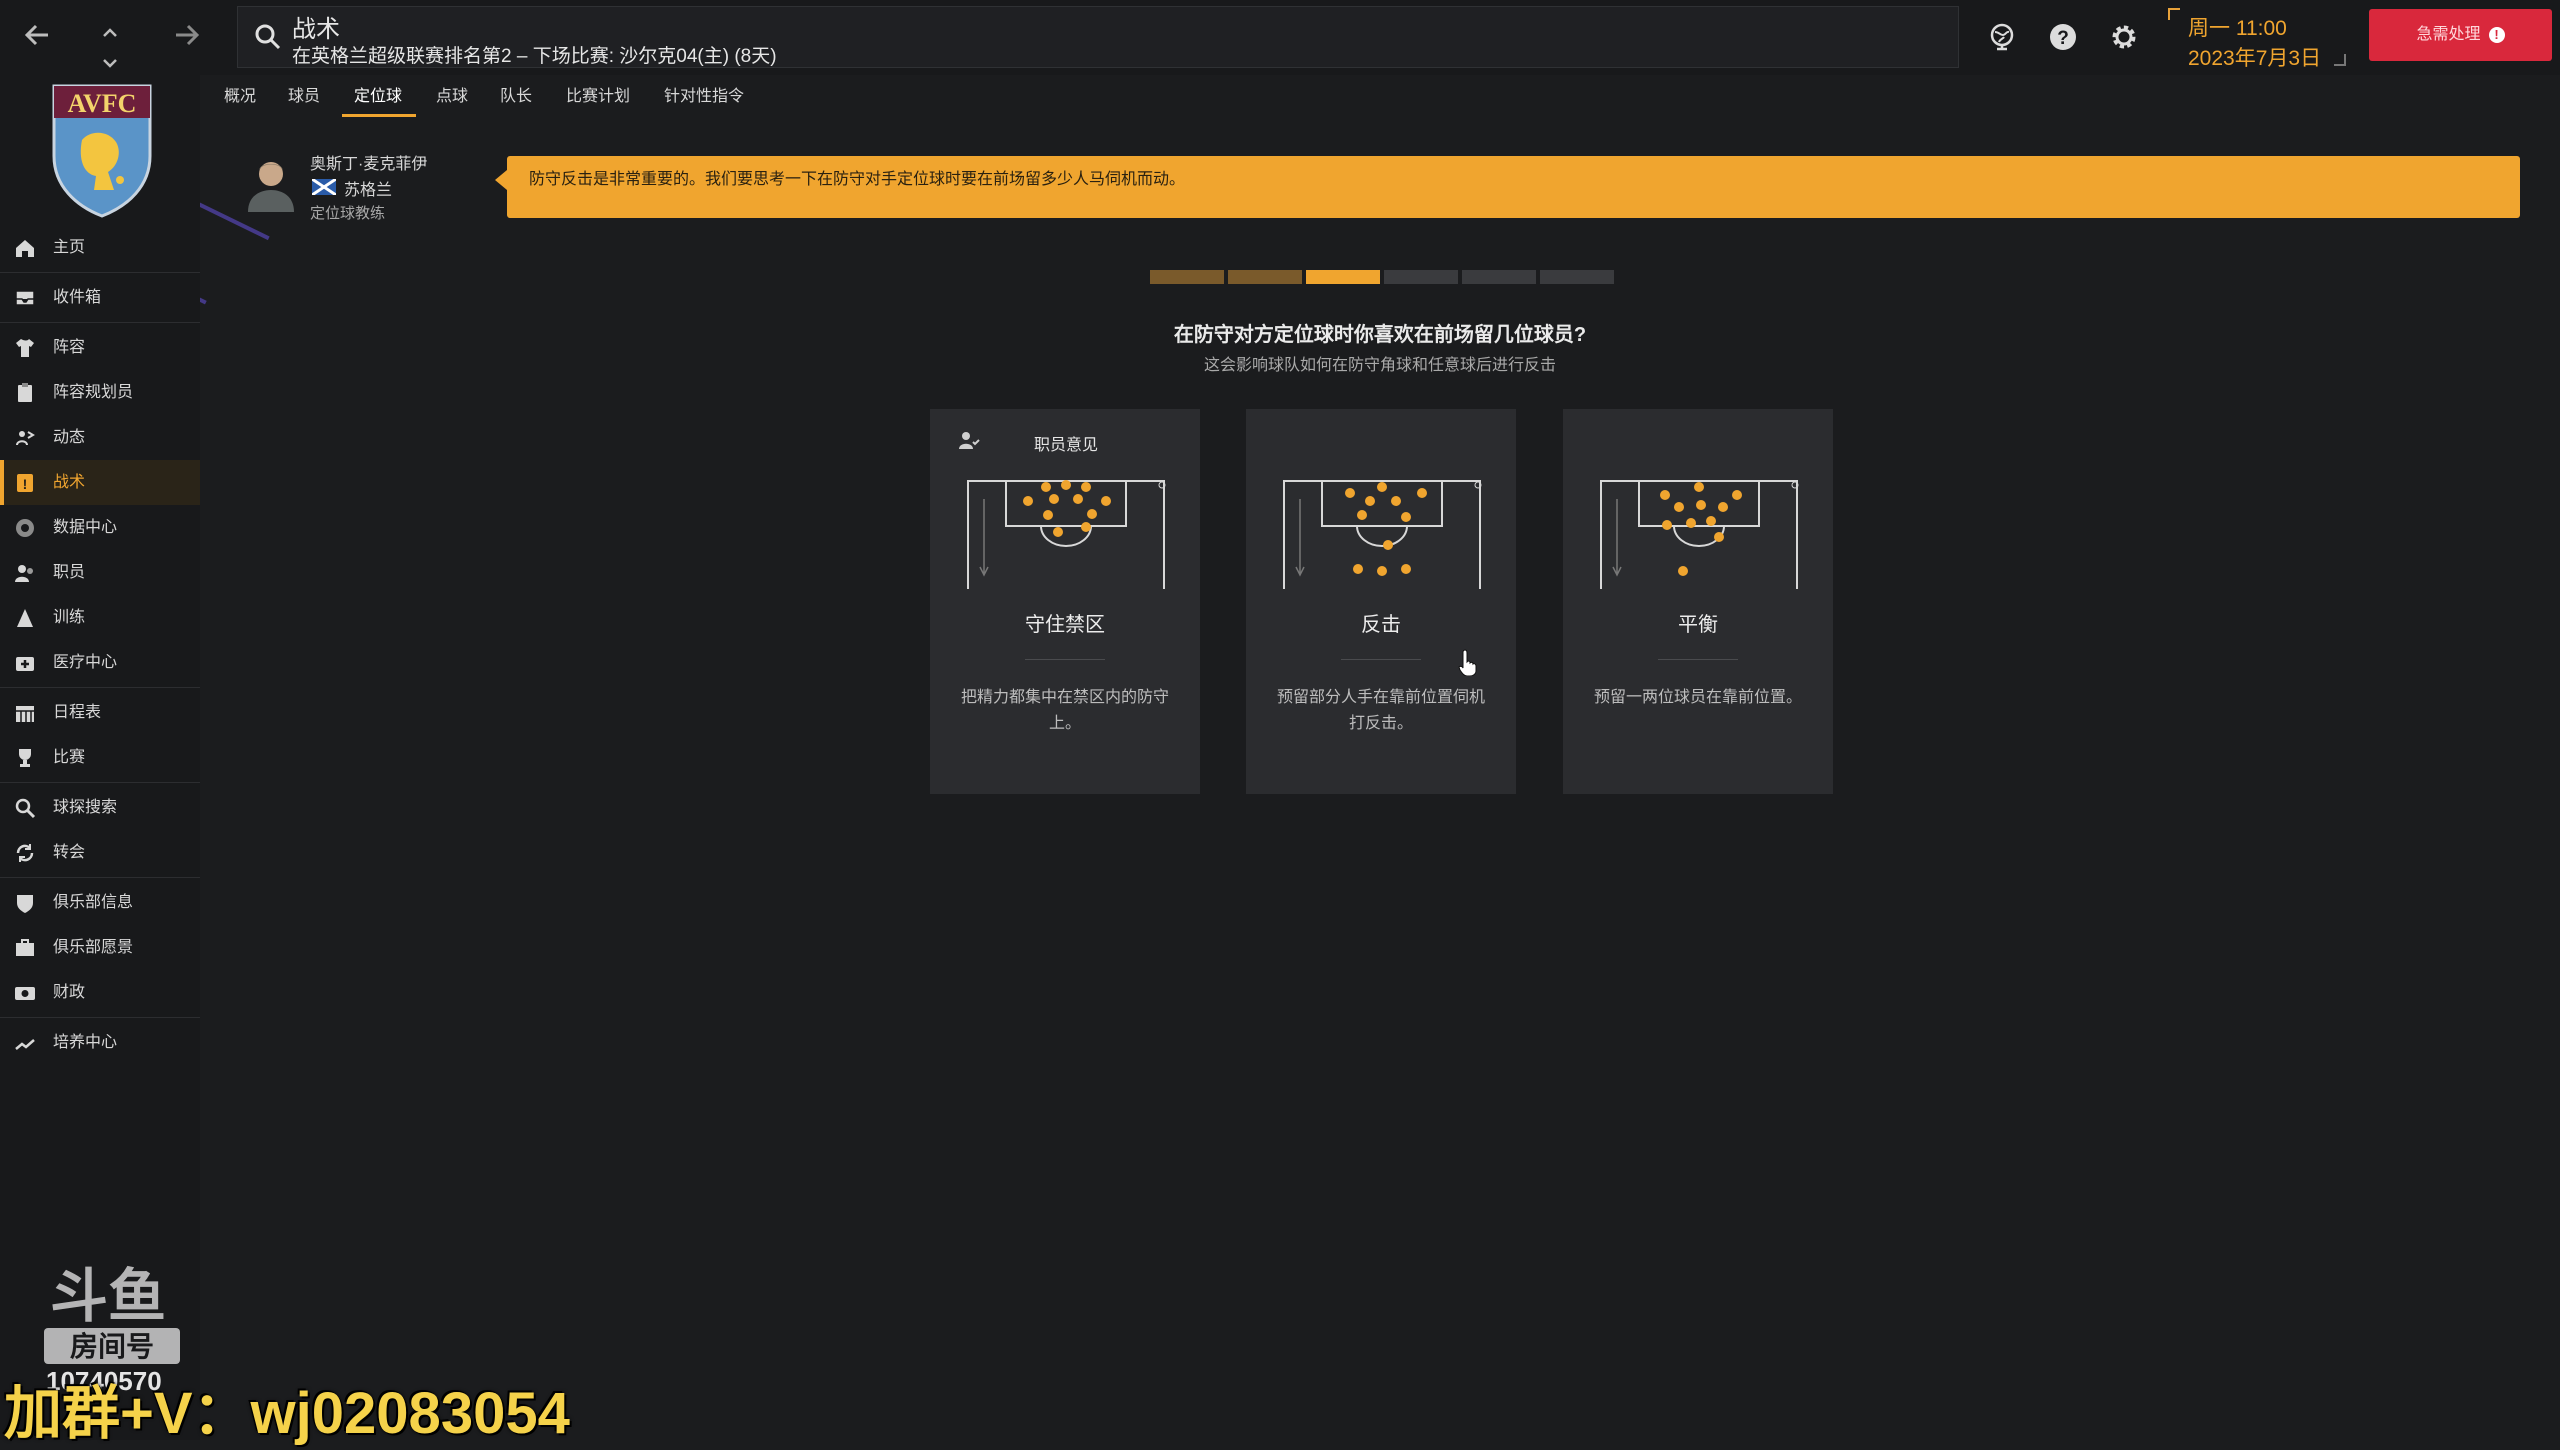 The width and height of the screenshot is (2560, 1450). I want to click on globe-icon, so click(2002, 37).